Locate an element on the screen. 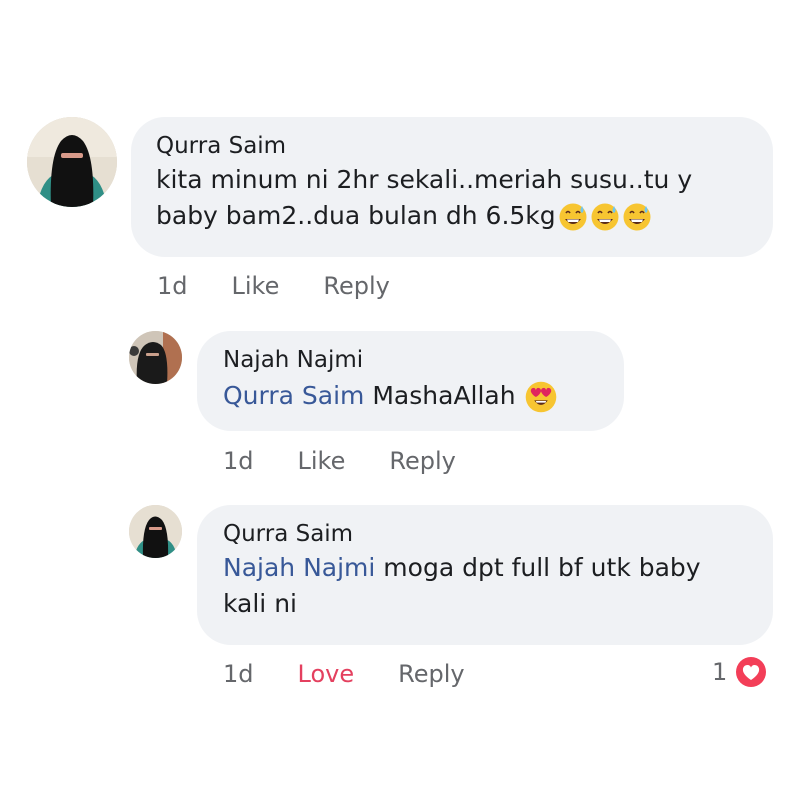  comment-actions-1: 1d Like Reply is located at coordinates (273, 286).